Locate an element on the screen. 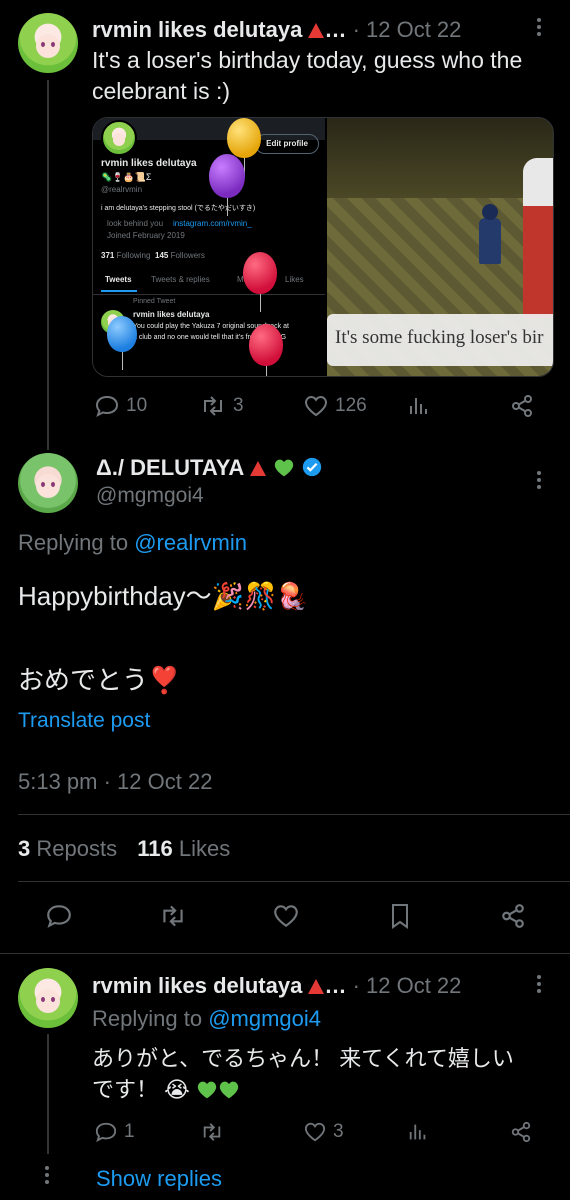  tweet-text-line-2-text: です！ is located at coordinates (125, 1089).